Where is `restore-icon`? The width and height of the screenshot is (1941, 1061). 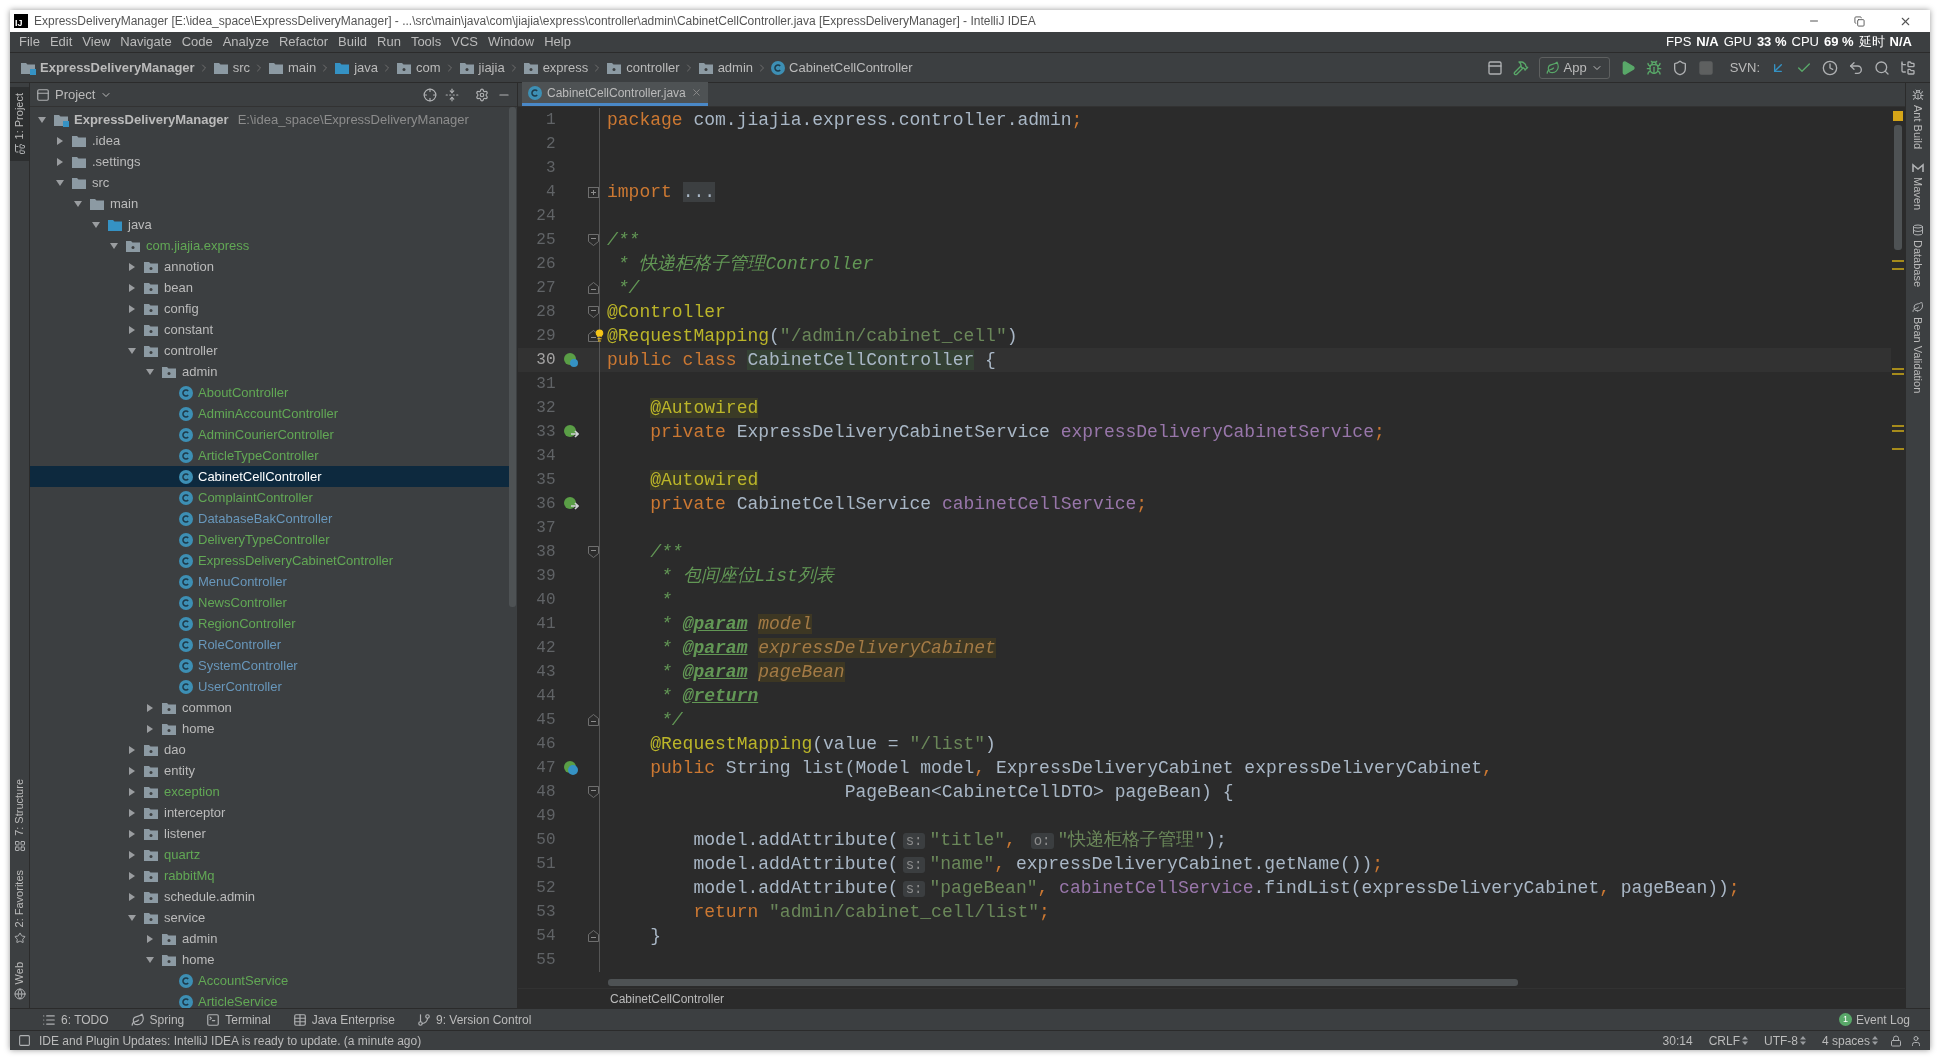
restore-icon is located at coordinates (1859, 21).